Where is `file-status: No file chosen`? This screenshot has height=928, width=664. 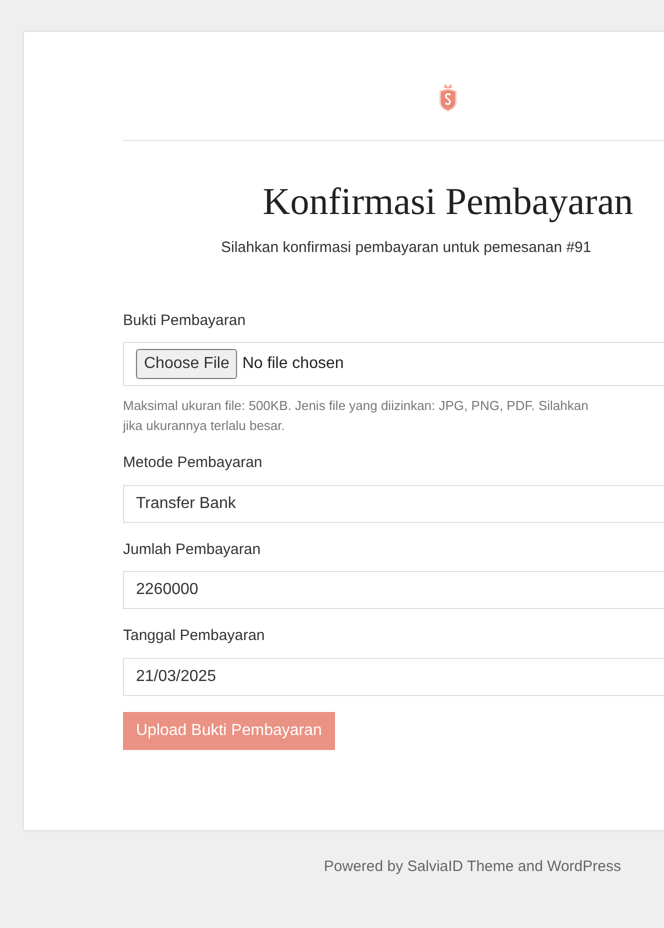
file-status: No file chosen is located at coordinates (293, 364).